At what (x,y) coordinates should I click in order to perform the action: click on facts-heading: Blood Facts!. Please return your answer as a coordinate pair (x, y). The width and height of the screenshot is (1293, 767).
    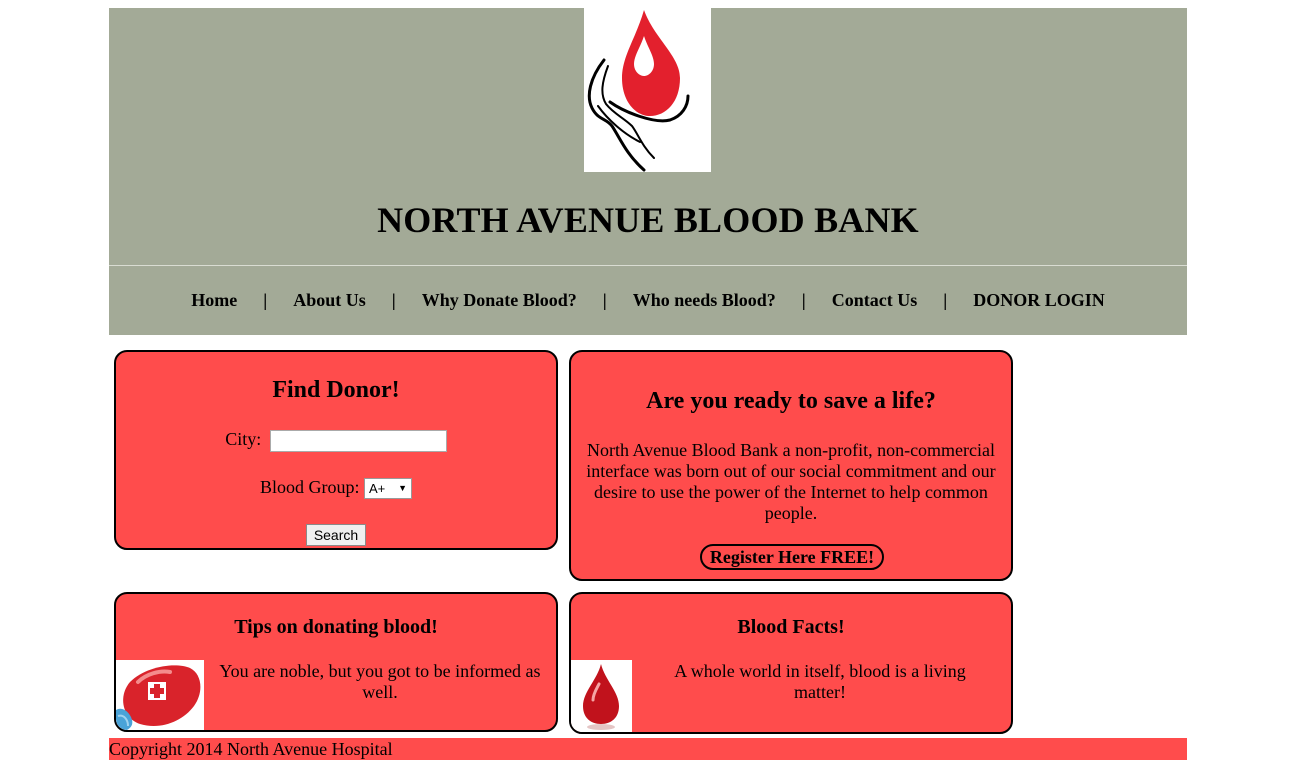
    Looking at the image, I should click on (791, 627).